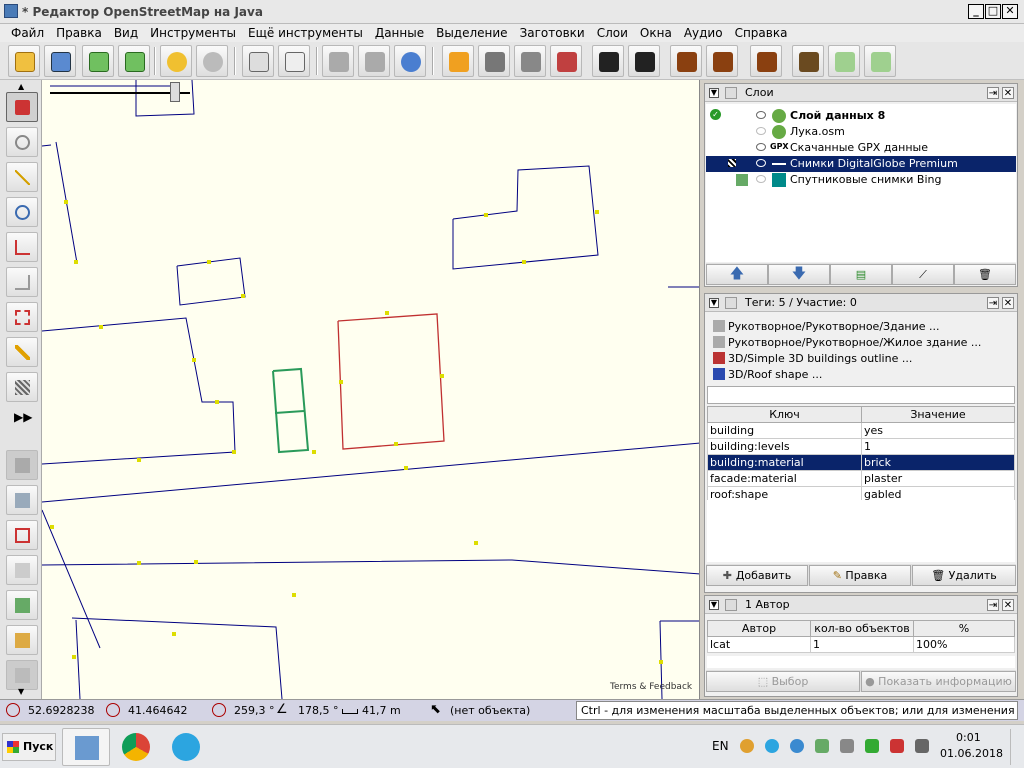  I want to click on building-tool-button, so click(22, 387).